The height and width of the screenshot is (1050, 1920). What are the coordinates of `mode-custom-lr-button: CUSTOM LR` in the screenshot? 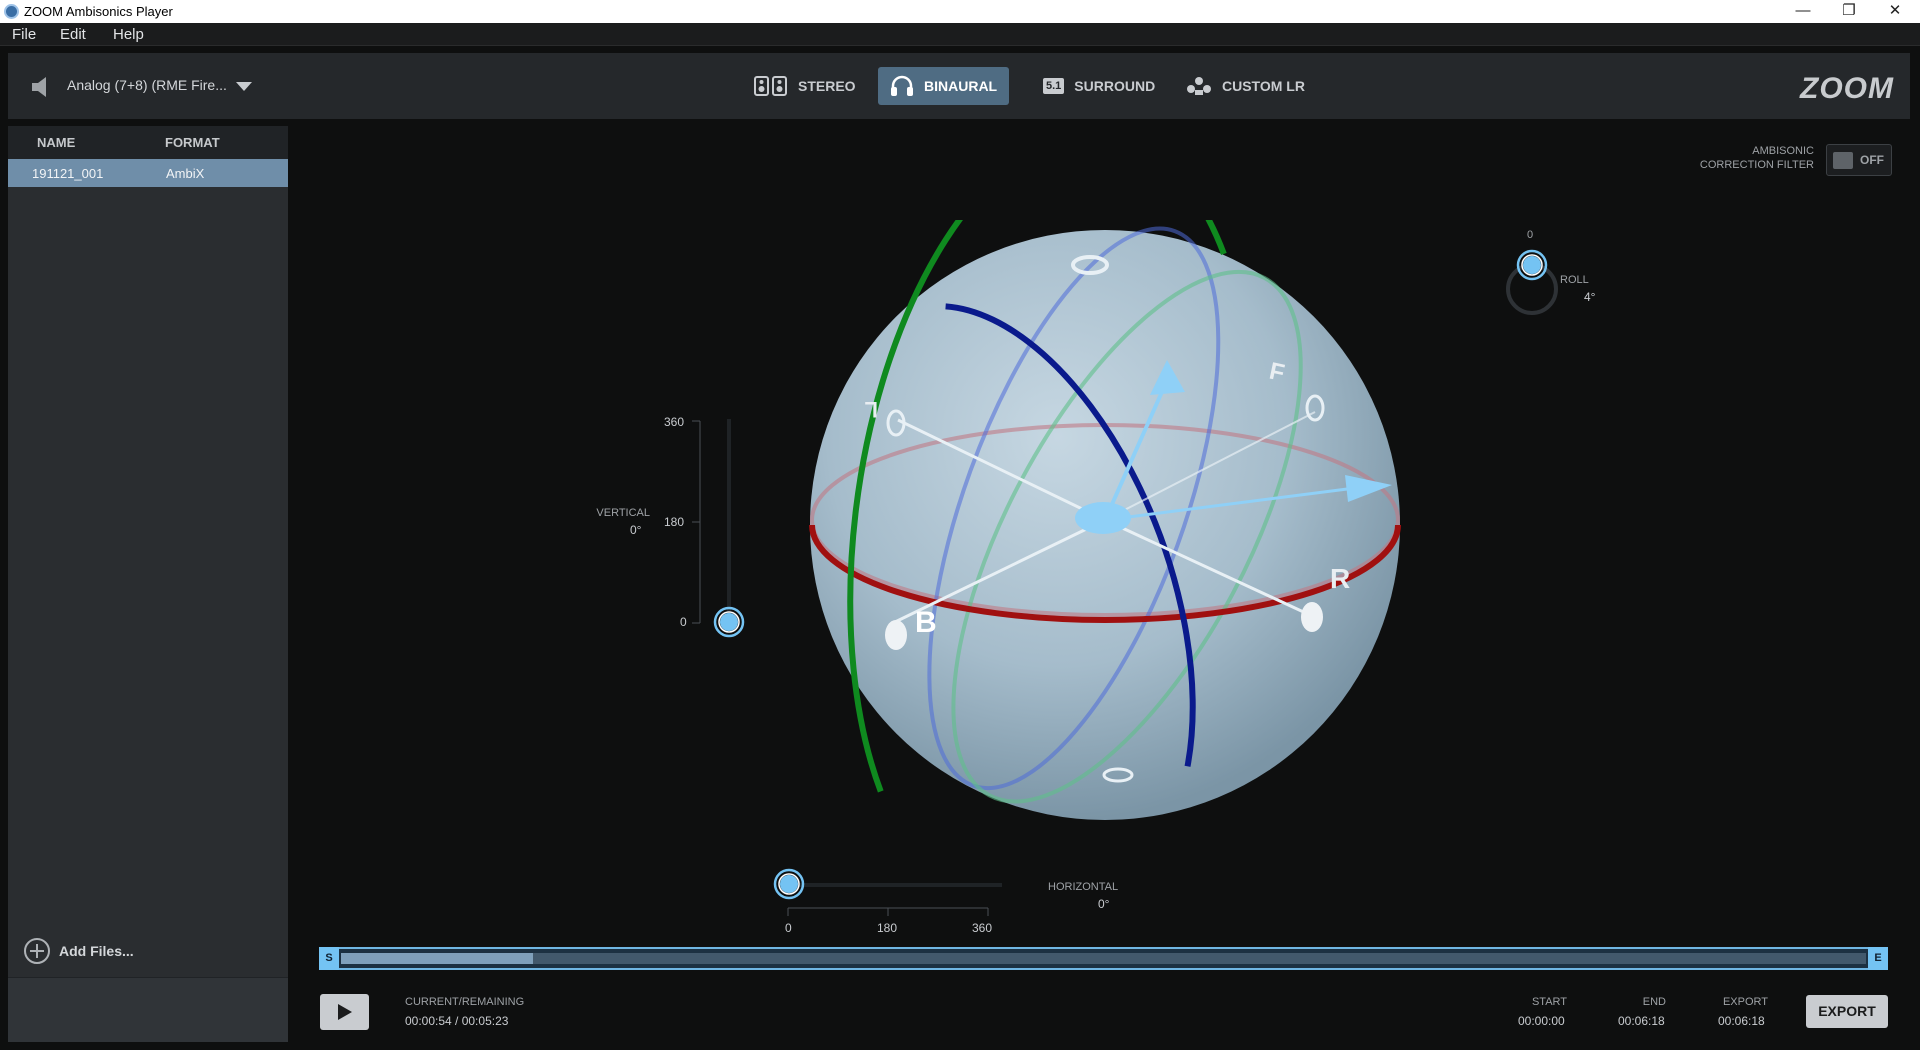 It's located at (1245, 86).